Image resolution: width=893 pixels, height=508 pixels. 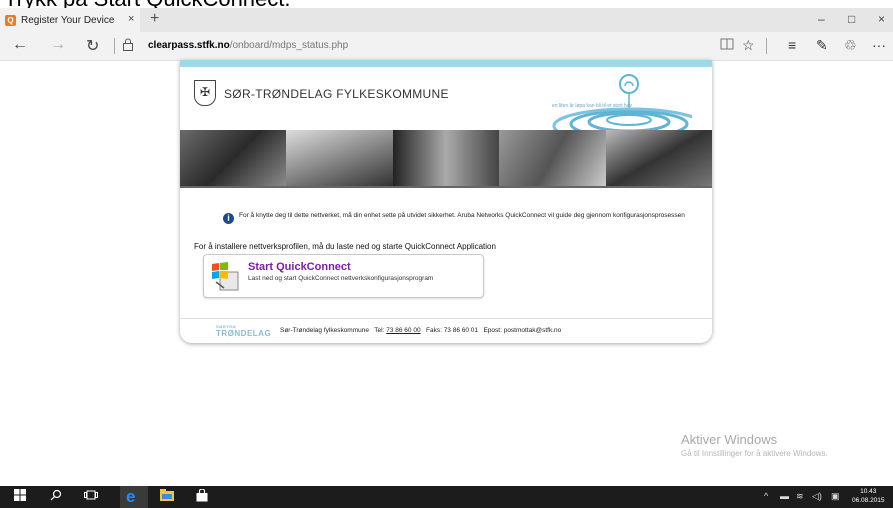 I want to click on clock: 10.43 06.08.2015, so click(x=868, y=496).